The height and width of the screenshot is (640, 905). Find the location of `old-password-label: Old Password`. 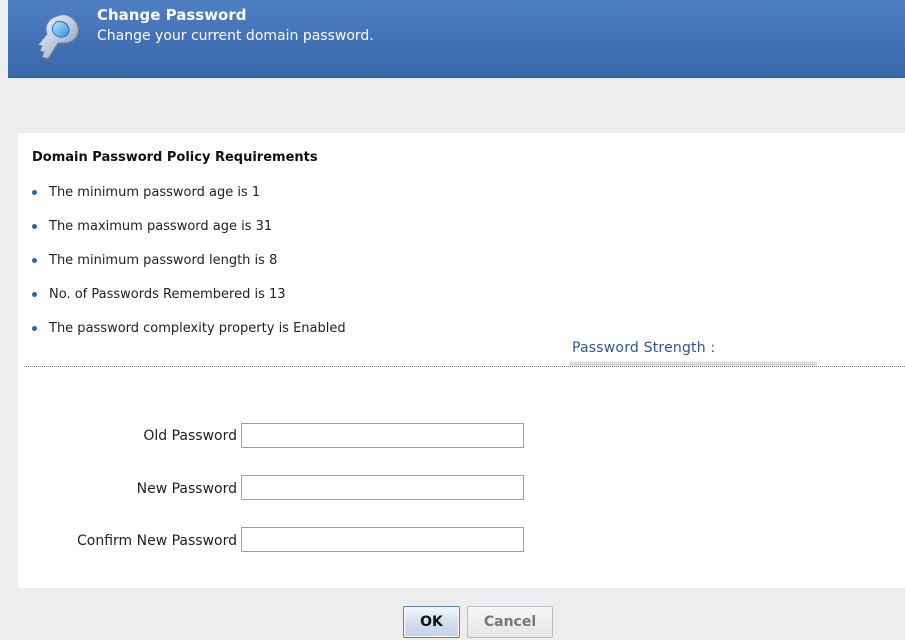

old-password-label: Old Password is located at coordinates (190, 436).